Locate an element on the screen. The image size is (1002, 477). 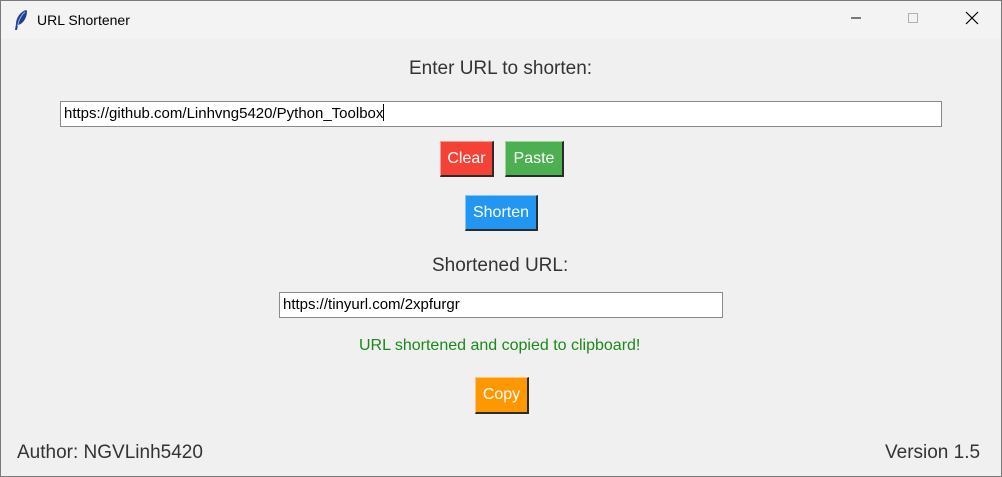
shorten-button: Shorten is located at coordinates (501, 213).